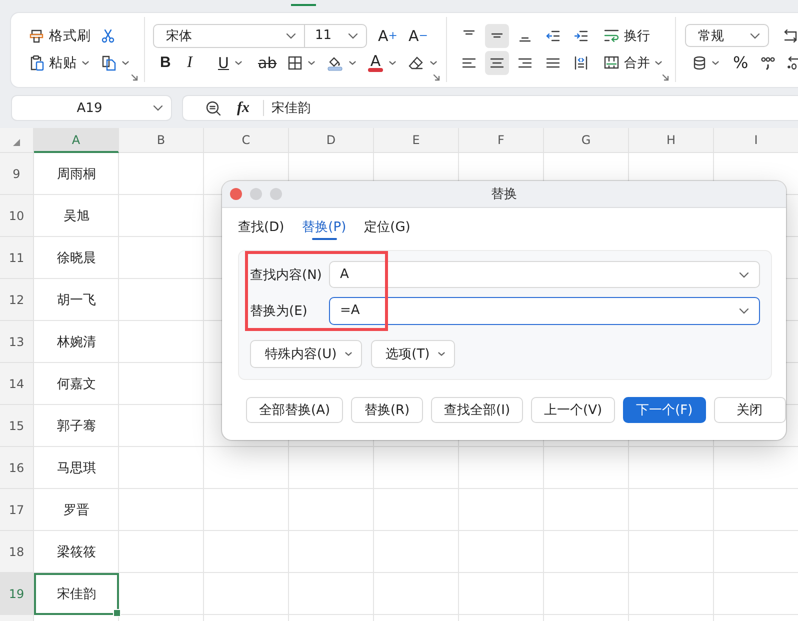 This screenshot has height=621, width=798. What do you see at coordinates (477, 410) in the screenshot?
I see `find-all-button: 查找全部(I)` at bounding box center [477, 410].